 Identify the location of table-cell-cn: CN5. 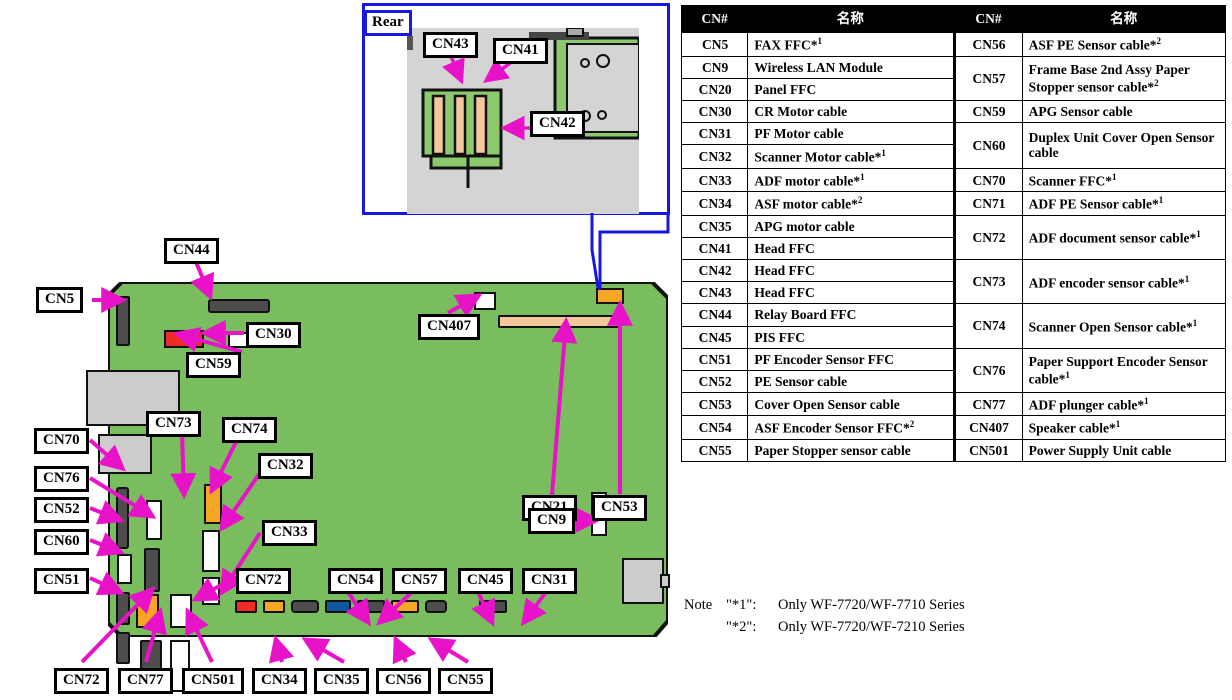
(714, 44).